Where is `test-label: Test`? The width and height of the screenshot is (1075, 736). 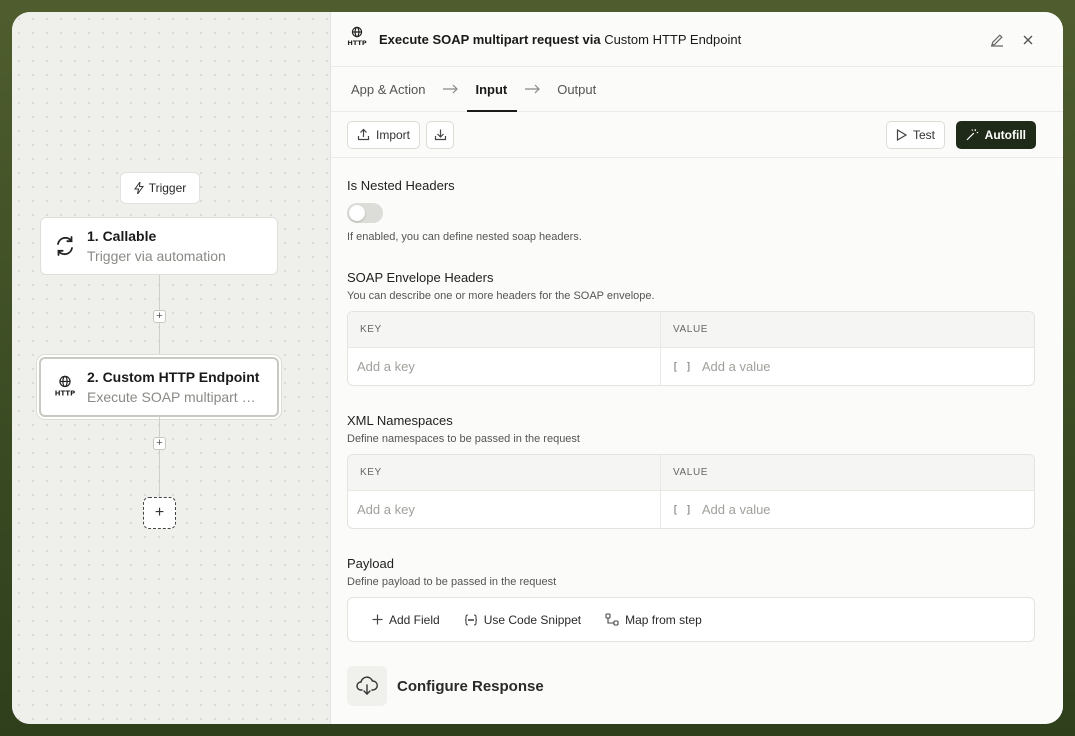
test-label: Test is located at coordinates (924, 134).